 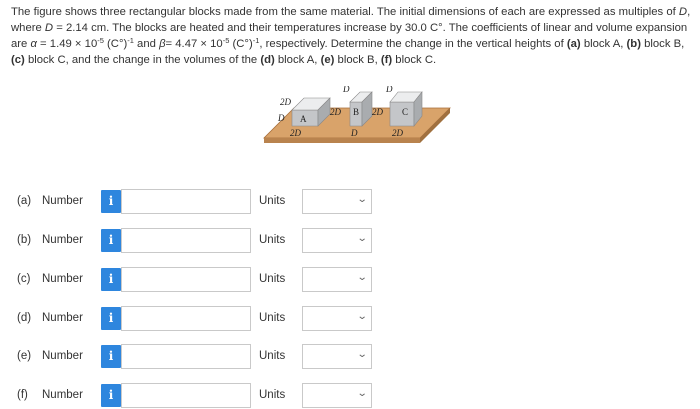 I want to click on label-c-left: 2D, so click(x=378, y=112).